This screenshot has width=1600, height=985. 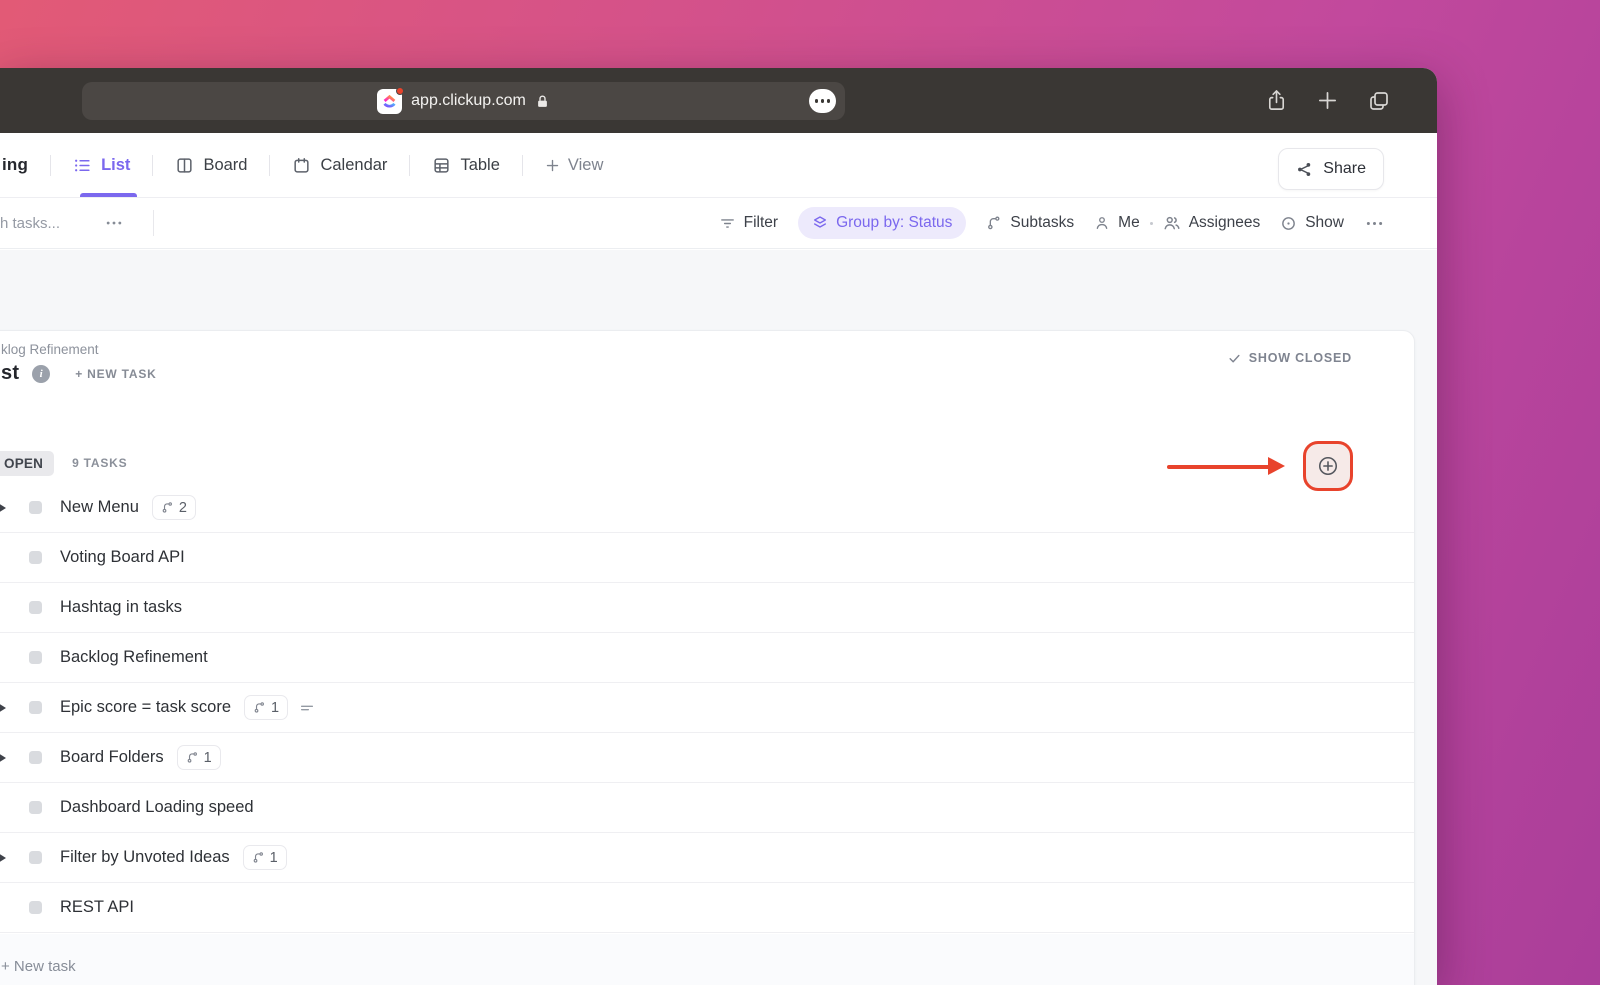 What do you see at coordinates (27, 463) in the screenshot?
I see `status-group-badge: OPEN` at bounding box center [27, 463].